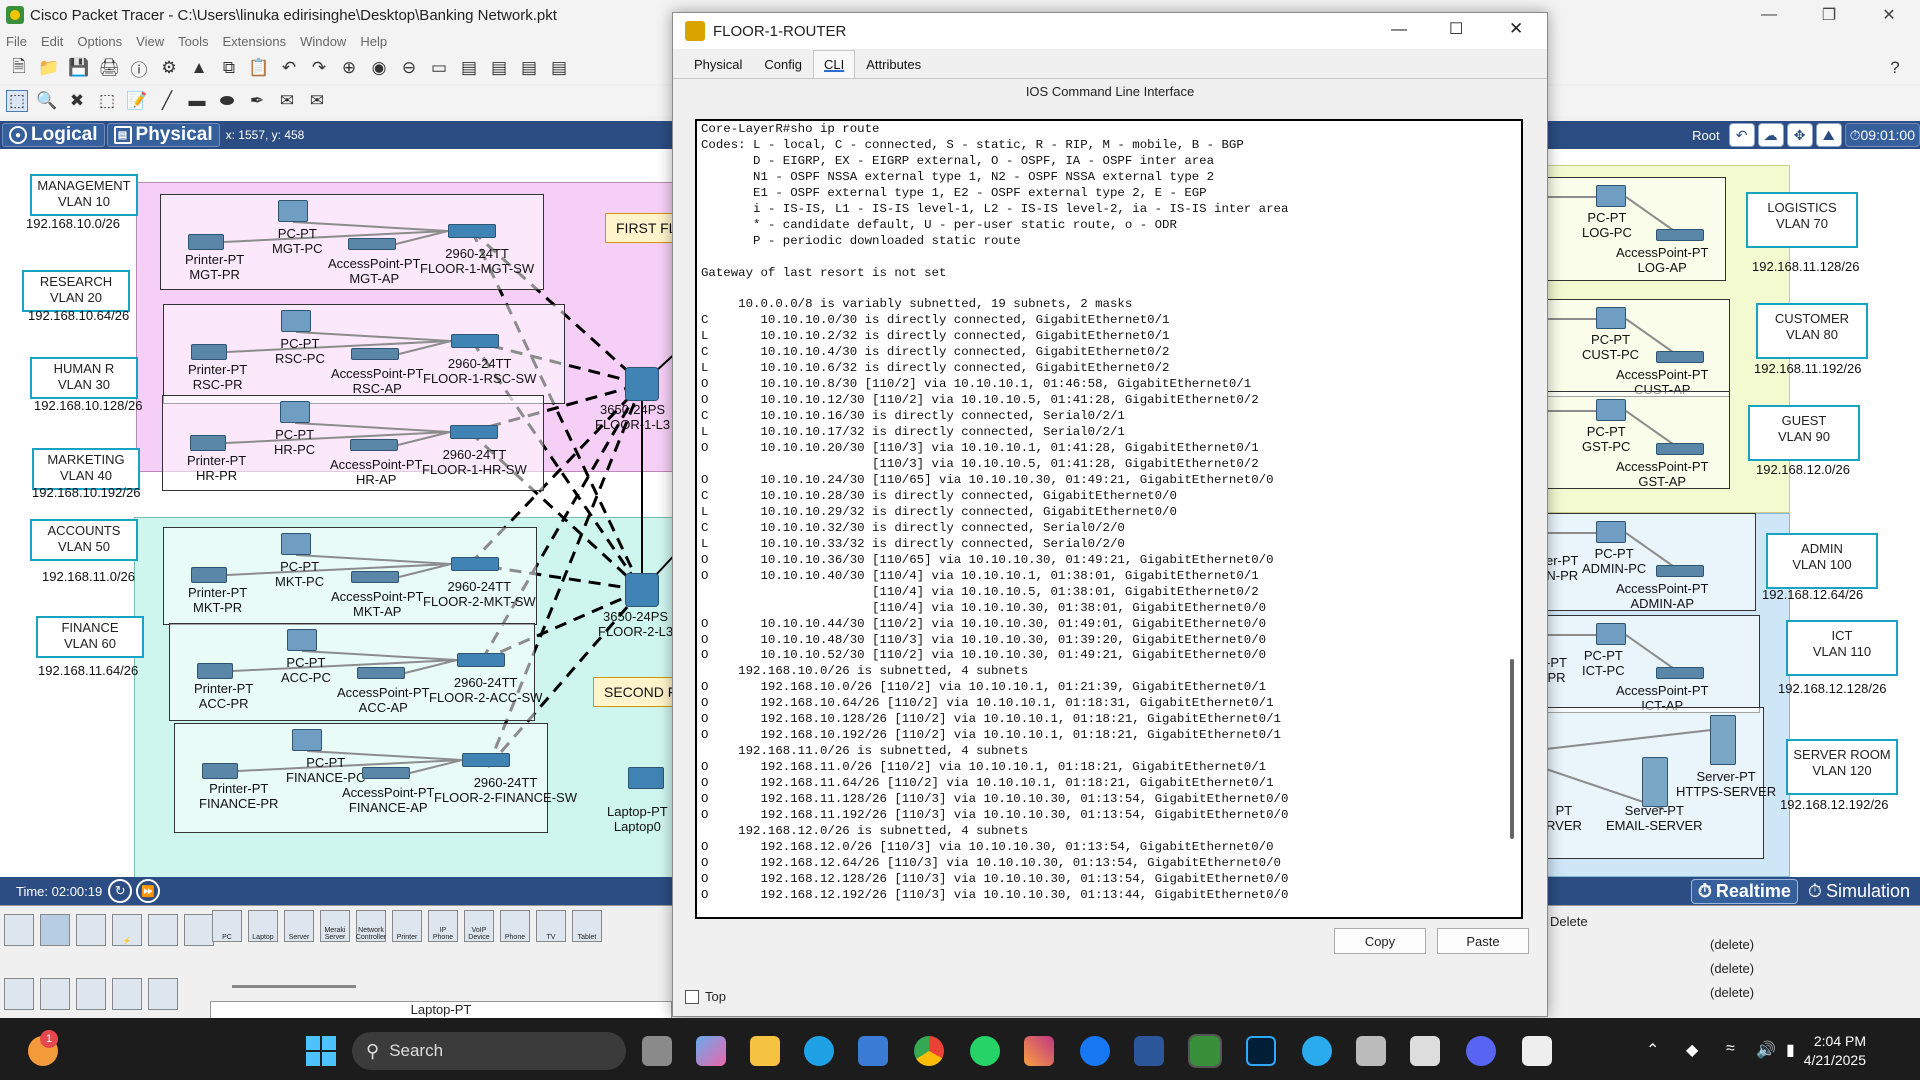  What do you see at coordinates (52, 41) in the screenshot?
I see `menu-edit: Edit` at bounding box center [52, 41].